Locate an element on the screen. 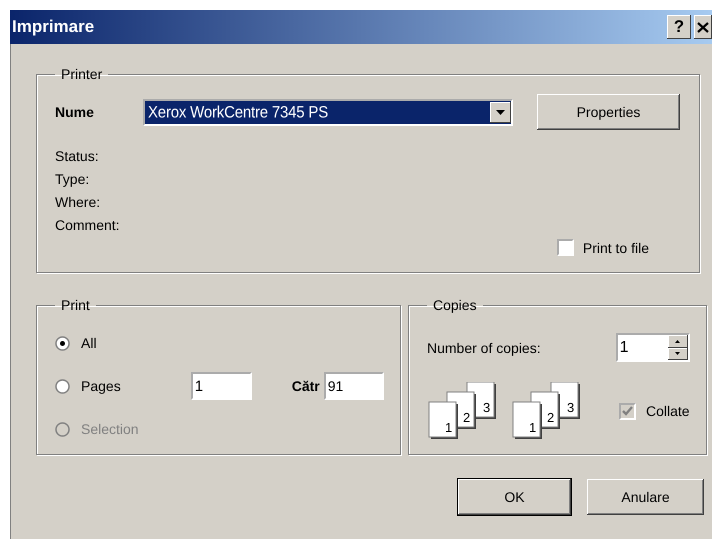 This screenshot has height=539, width=712. info-label: Status: is located at coordinates (77, 156).